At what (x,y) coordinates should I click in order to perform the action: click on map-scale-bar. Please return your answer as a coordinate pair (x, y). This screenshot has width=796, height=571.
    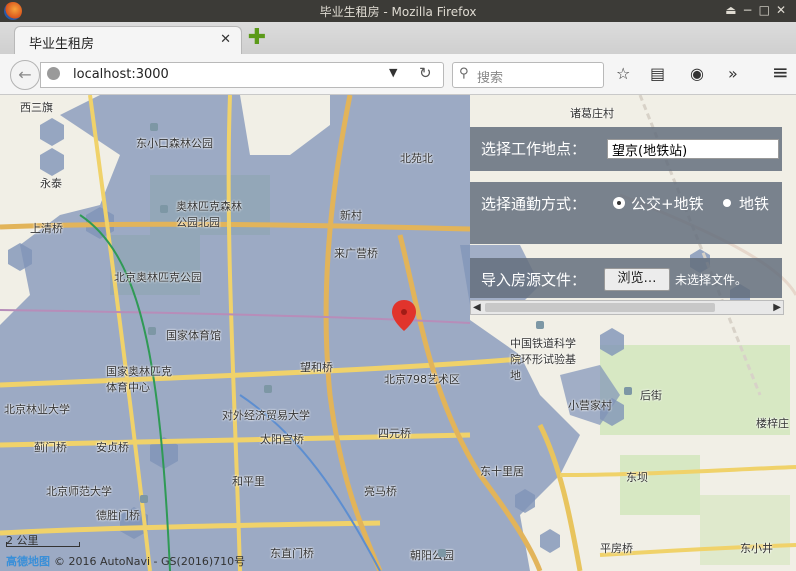
    Looking at the image, I should click on (43, 544).